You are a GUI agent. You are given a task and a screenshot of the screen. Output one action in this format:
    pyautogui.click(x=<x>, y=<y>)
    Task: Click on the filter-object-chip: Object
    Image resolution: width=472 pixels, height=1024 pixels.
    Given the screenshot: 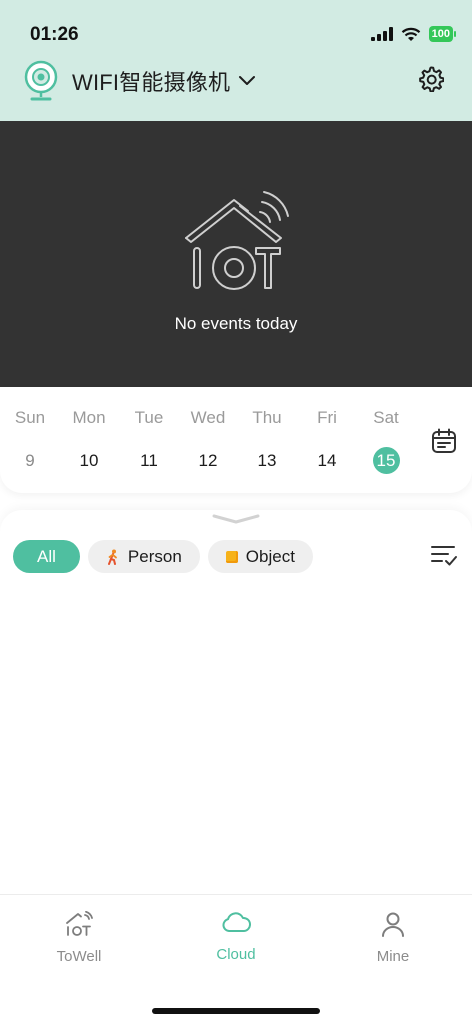 What is the action you would take?
    pyautogui.click(x=260, y=556)
    